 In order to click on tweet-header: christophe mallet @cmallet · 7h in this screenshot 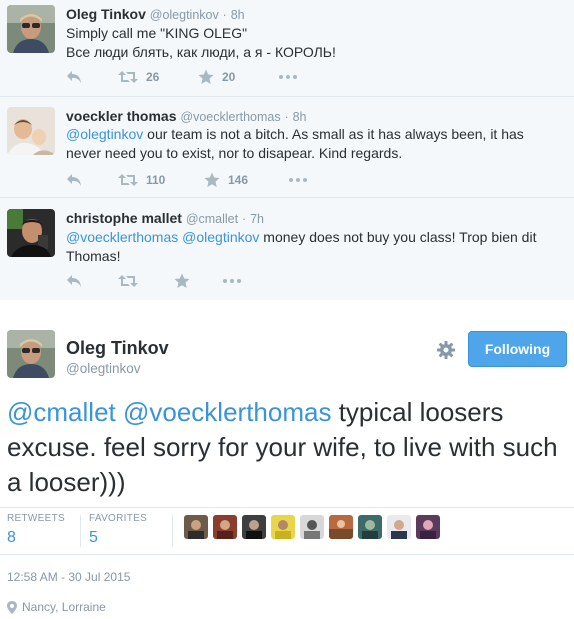, I will do `click(165, 218)`.